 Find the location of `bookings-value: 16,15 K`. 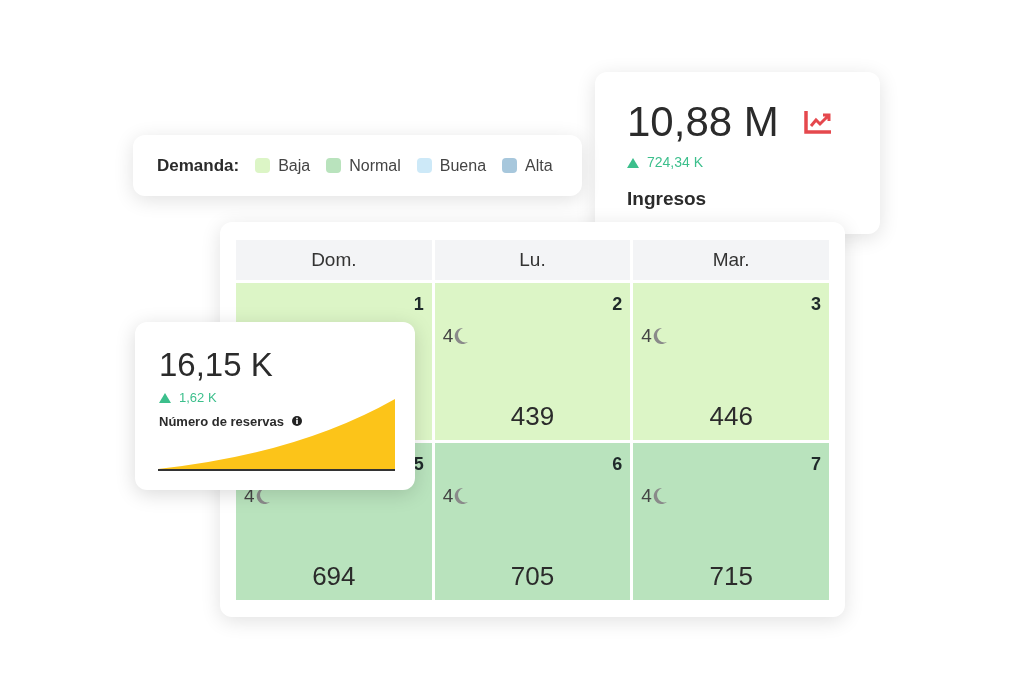

bookings-value: 16,15 K is located at coordinates (216, 365).